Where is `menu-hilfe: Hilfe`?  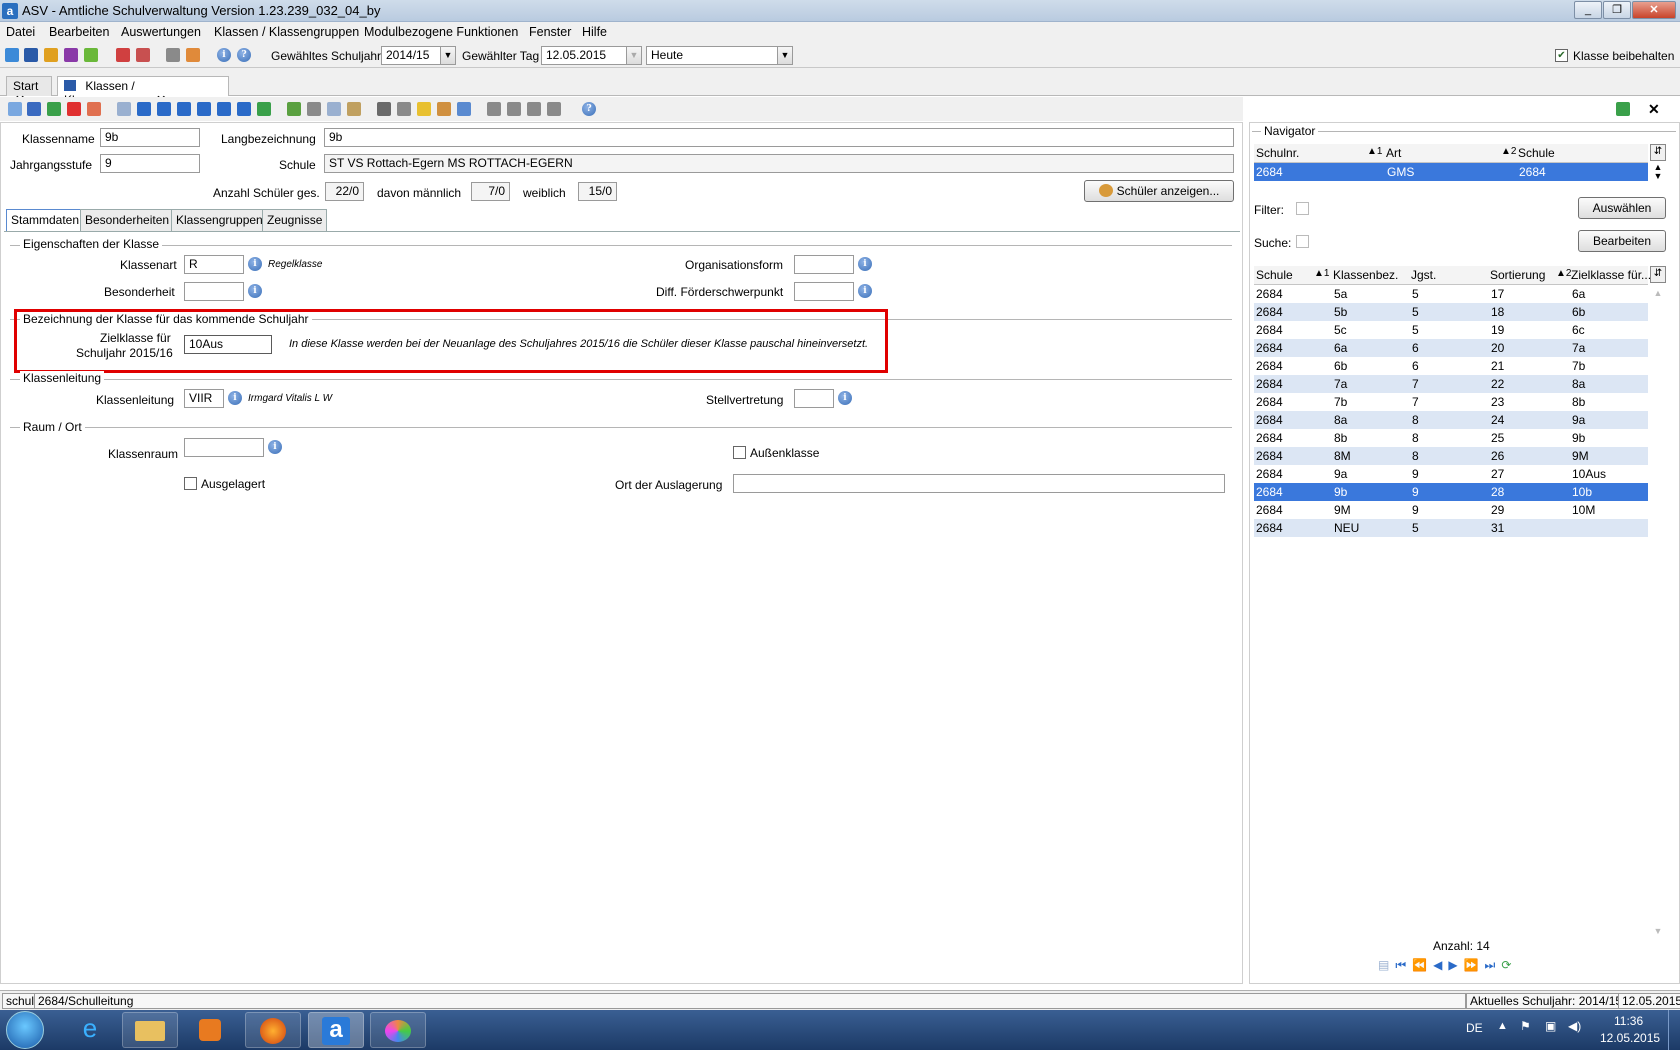
menu-hilfe: Hilfe is located at coordinates (594, 32).